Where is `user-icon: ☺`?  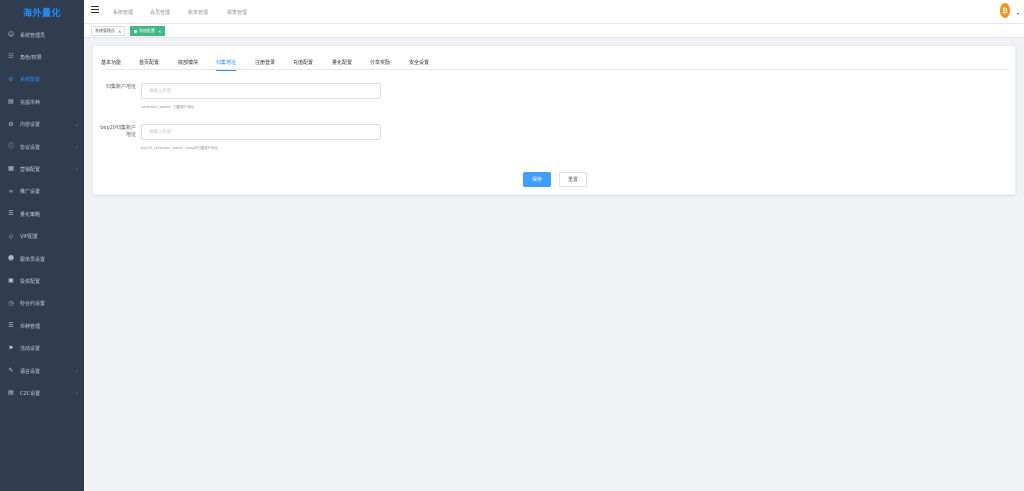
user-icon: ☺ is located at coordinates (11, 34).